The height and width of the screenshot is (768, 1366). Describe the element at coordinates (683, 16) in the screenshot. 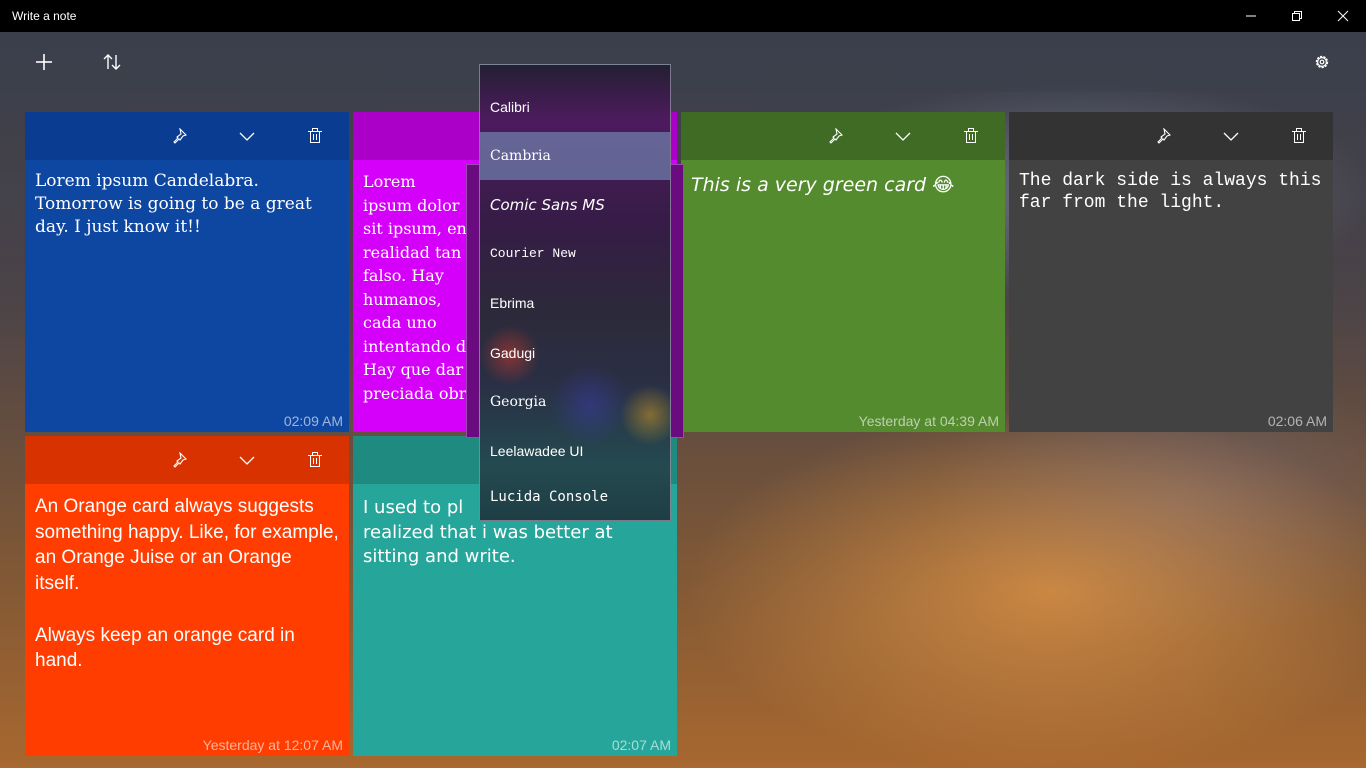

I see `title-bar: Write a note` at that location.